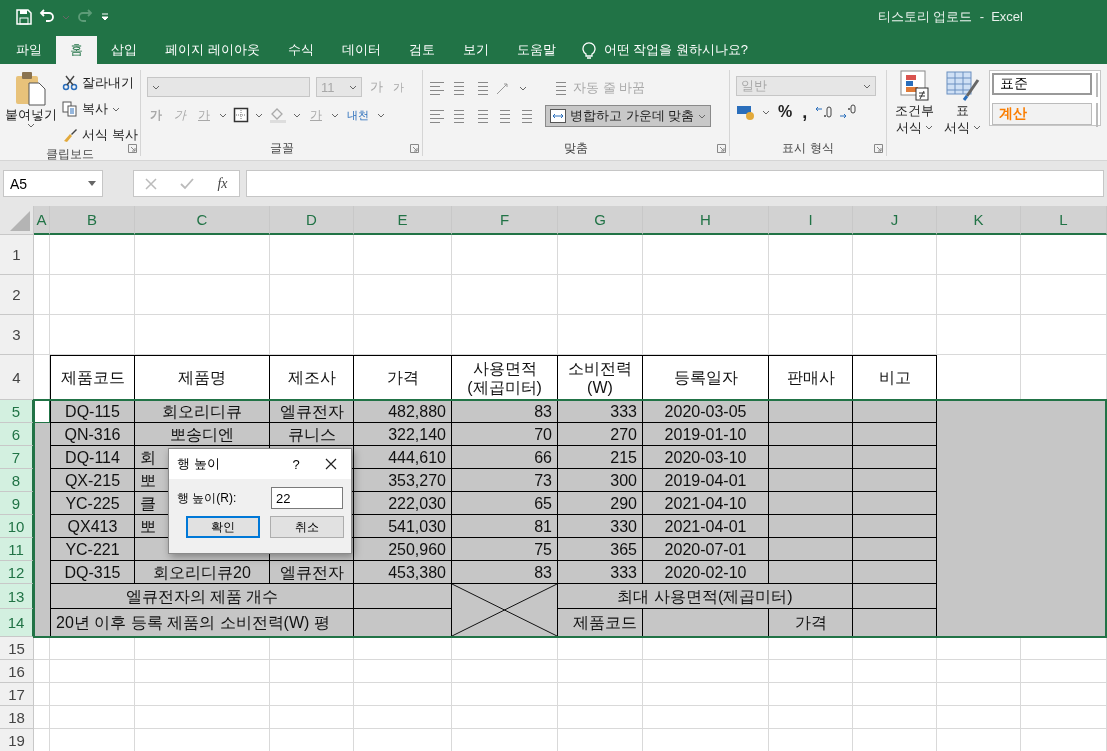  What do you see at coordinates (811, 220) in the screenshot?
I see `column-header: I` at bounding box center [811, 220].